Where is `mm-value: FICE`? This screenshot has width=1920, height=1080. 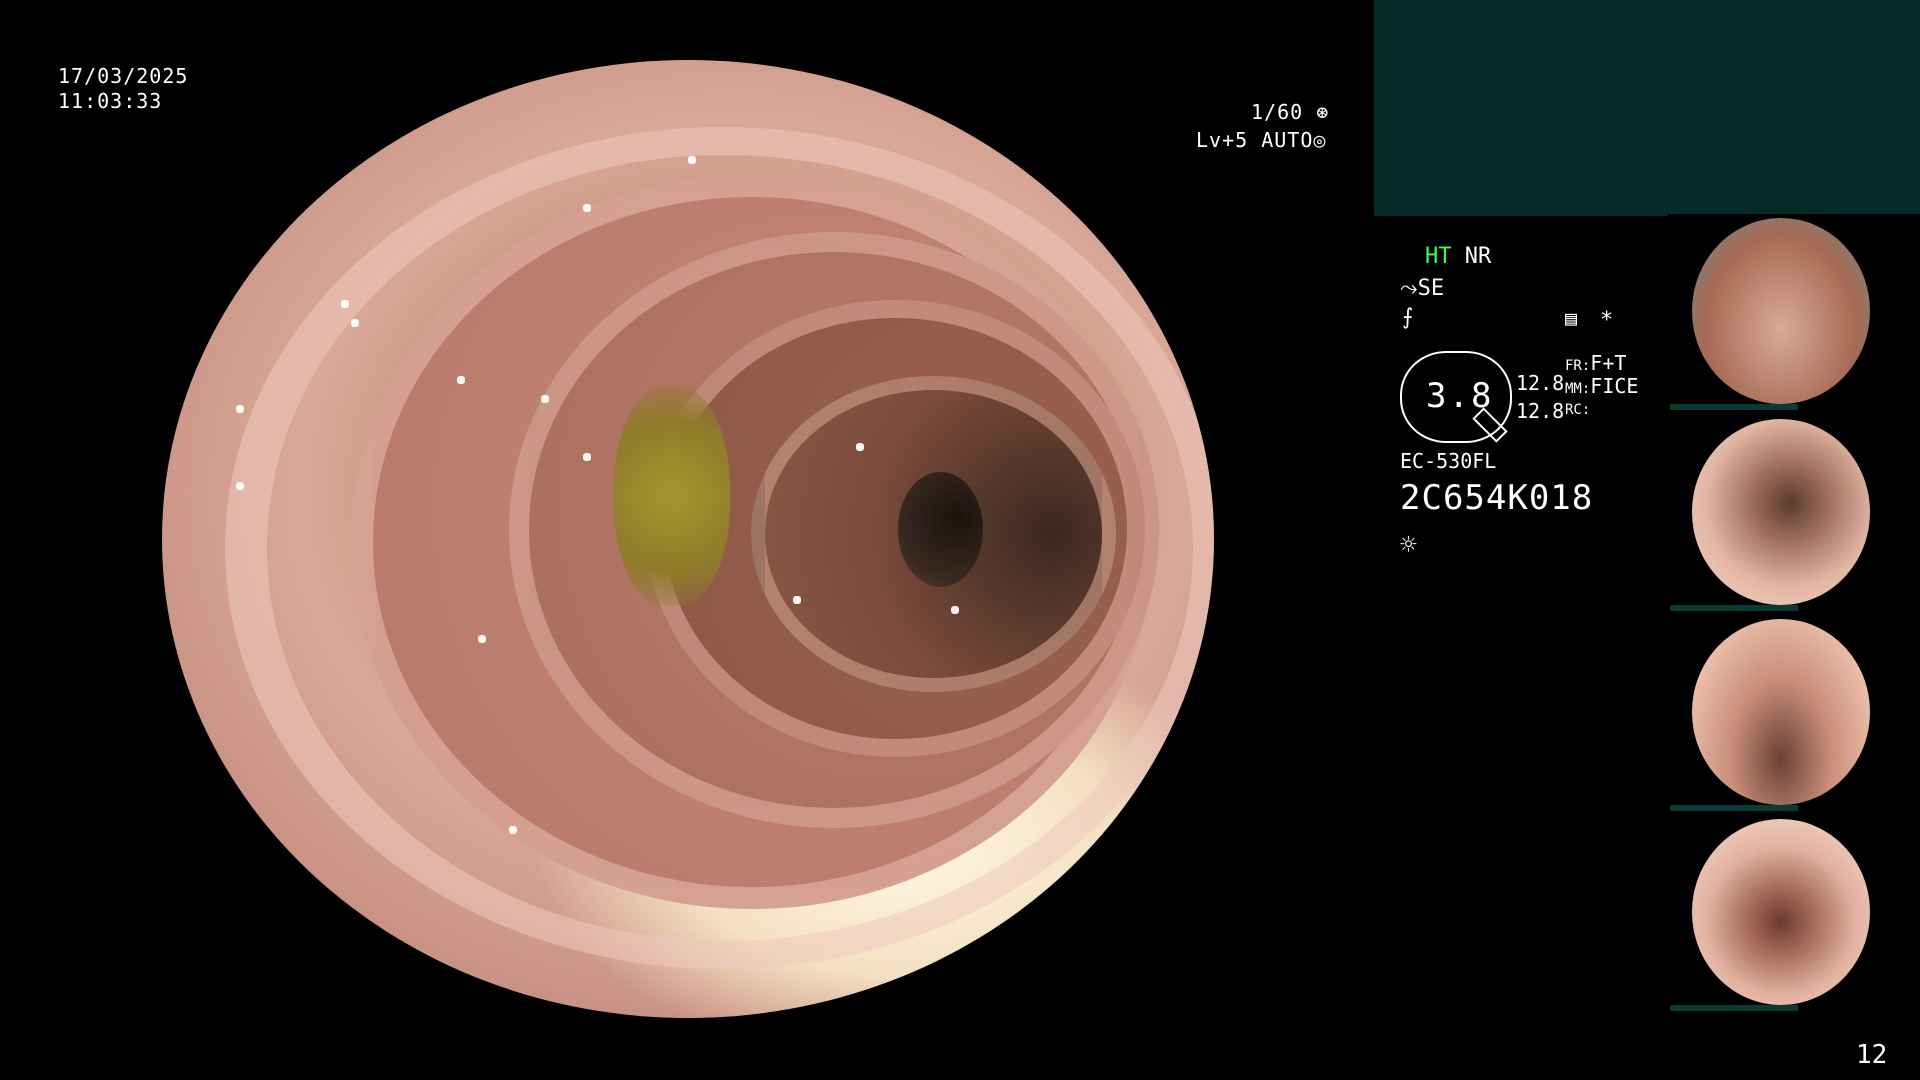
mm-value: FICE is located at coordinates (1614, 386).